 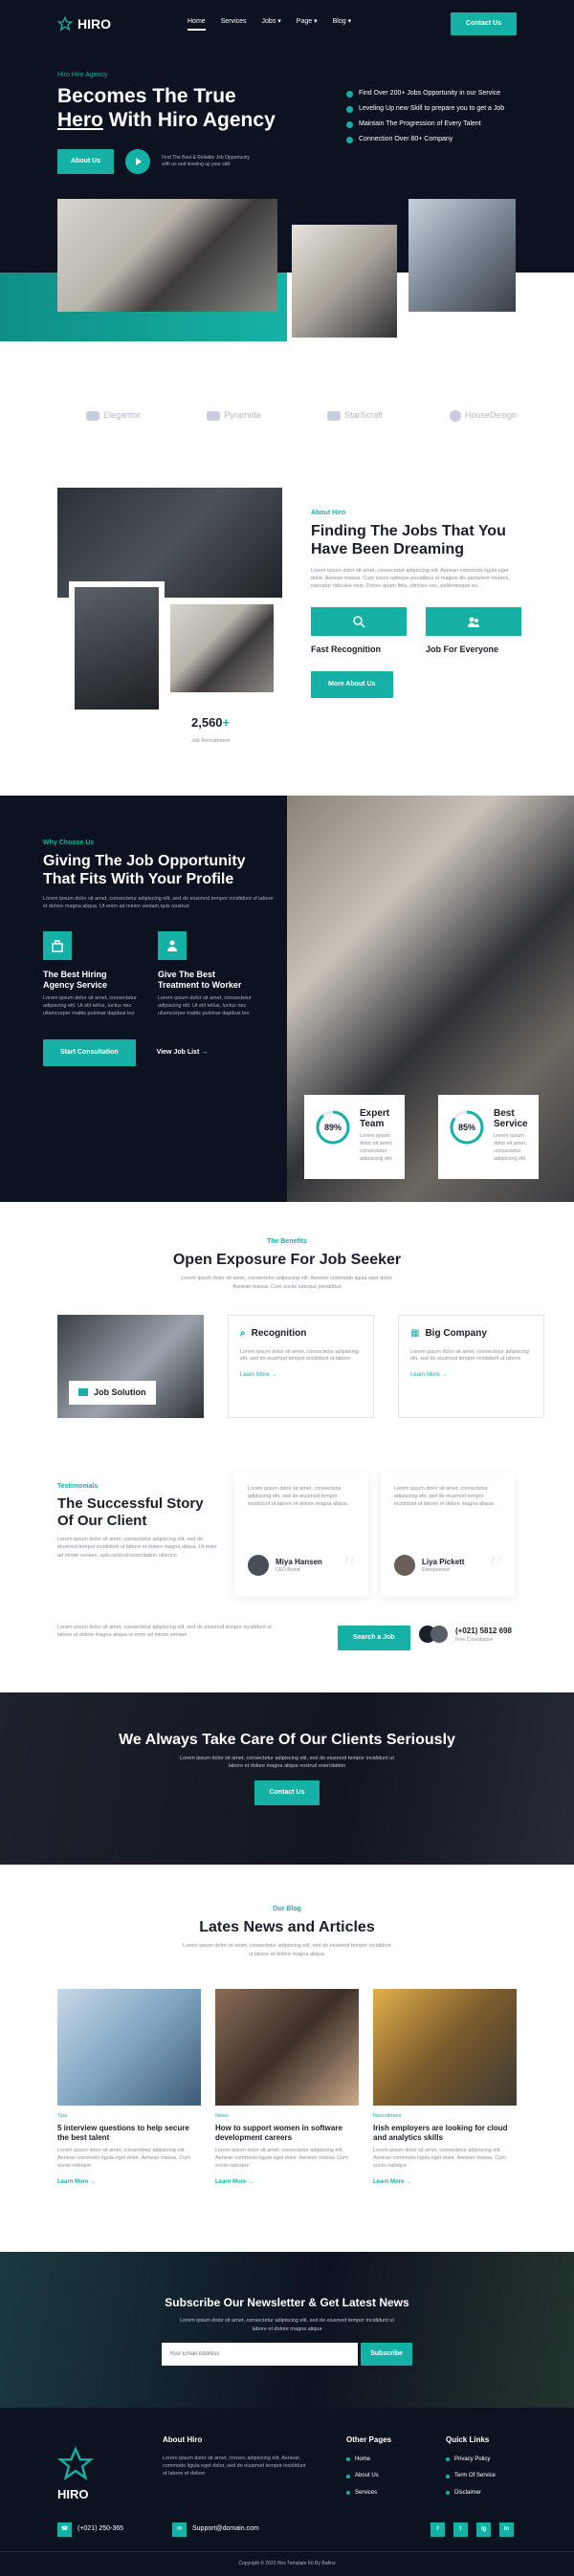 I want to click on avatar, so click(x=259, y=1565).